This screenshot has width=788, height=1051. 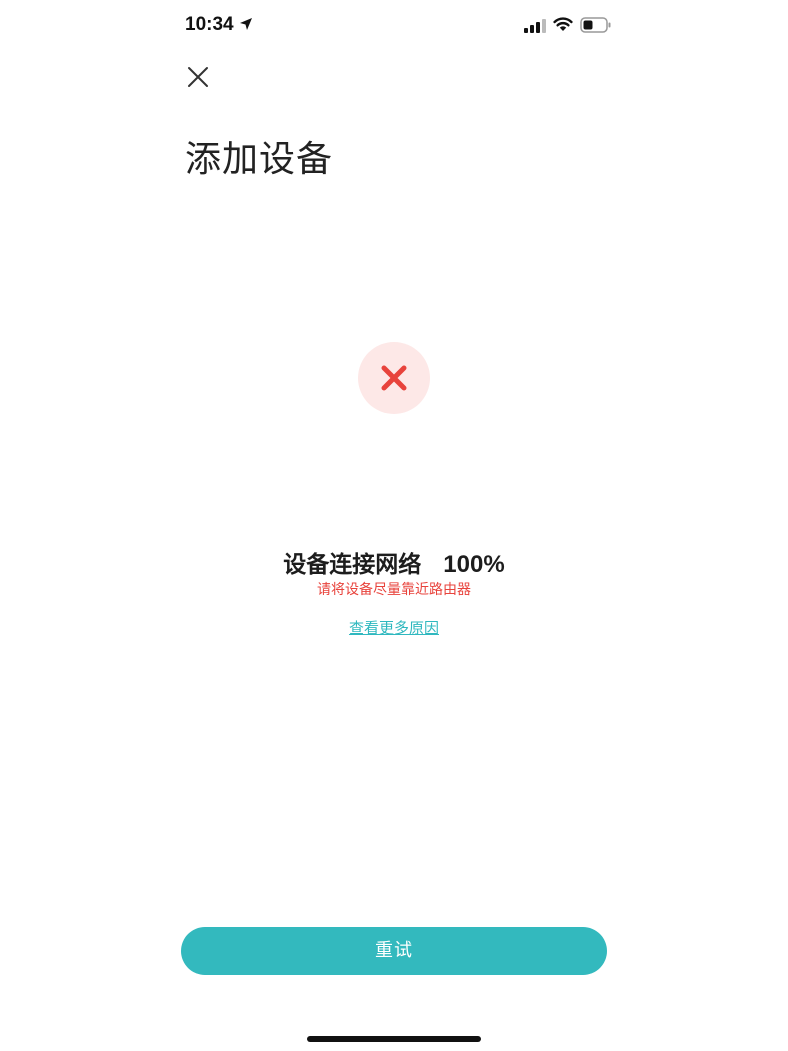 I want to click on close-button, so click(x=198, y=77).